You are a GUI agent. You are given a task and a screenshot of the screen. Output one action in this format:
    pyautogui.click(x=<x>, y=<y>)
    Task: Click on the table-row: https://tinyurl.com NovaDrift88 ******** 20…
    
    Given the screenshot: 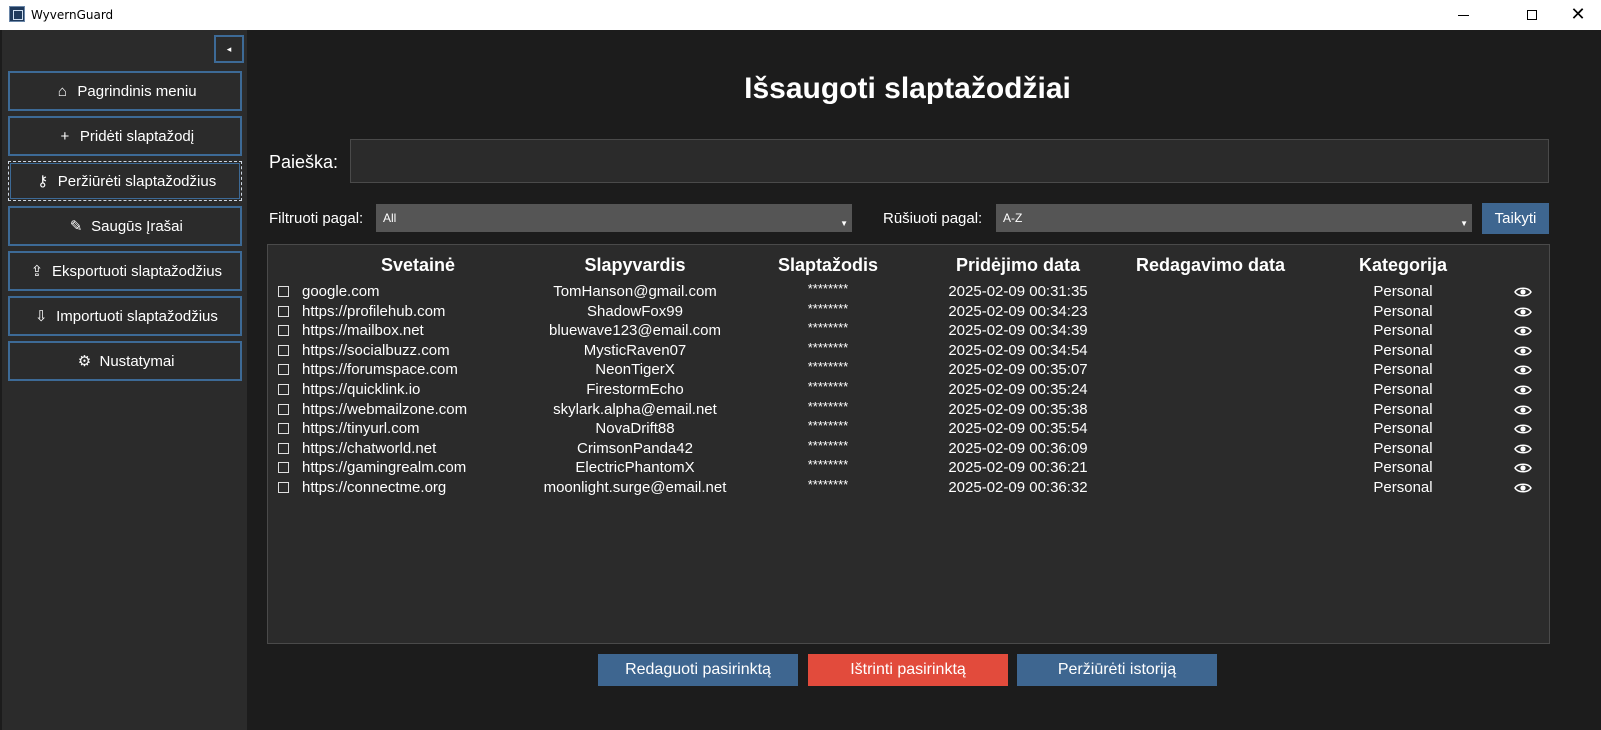 What is the action you would take?
    pyautogui.click(x=908, y=428)
    